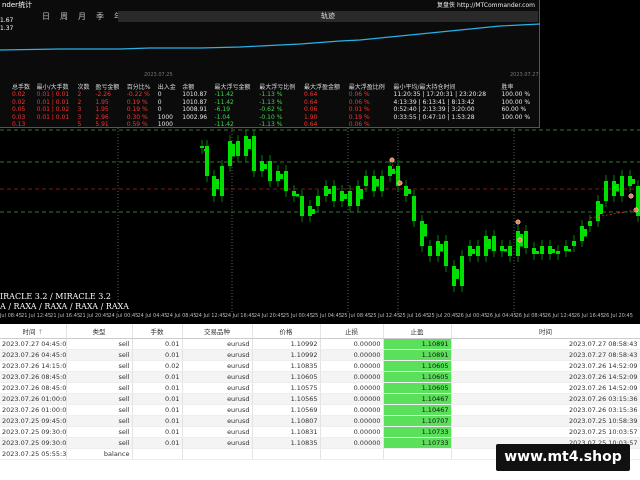  Describe the element at coordinates (36, 316) in the screenshot. I see `time-axis-label: 21 Jul 12:45` at that location.